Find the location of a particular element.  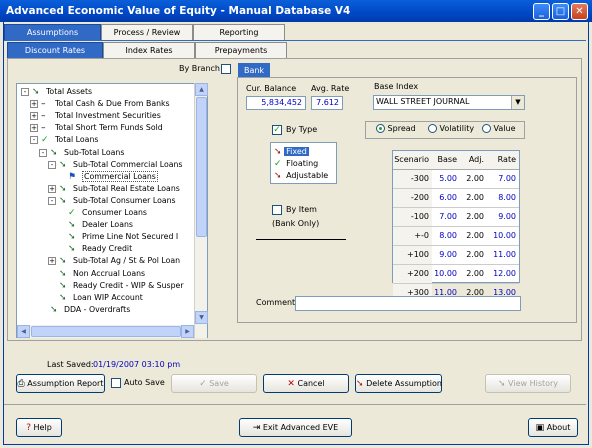

tree-node: ➘ Ready Credit is located at coordinates (94, 249).